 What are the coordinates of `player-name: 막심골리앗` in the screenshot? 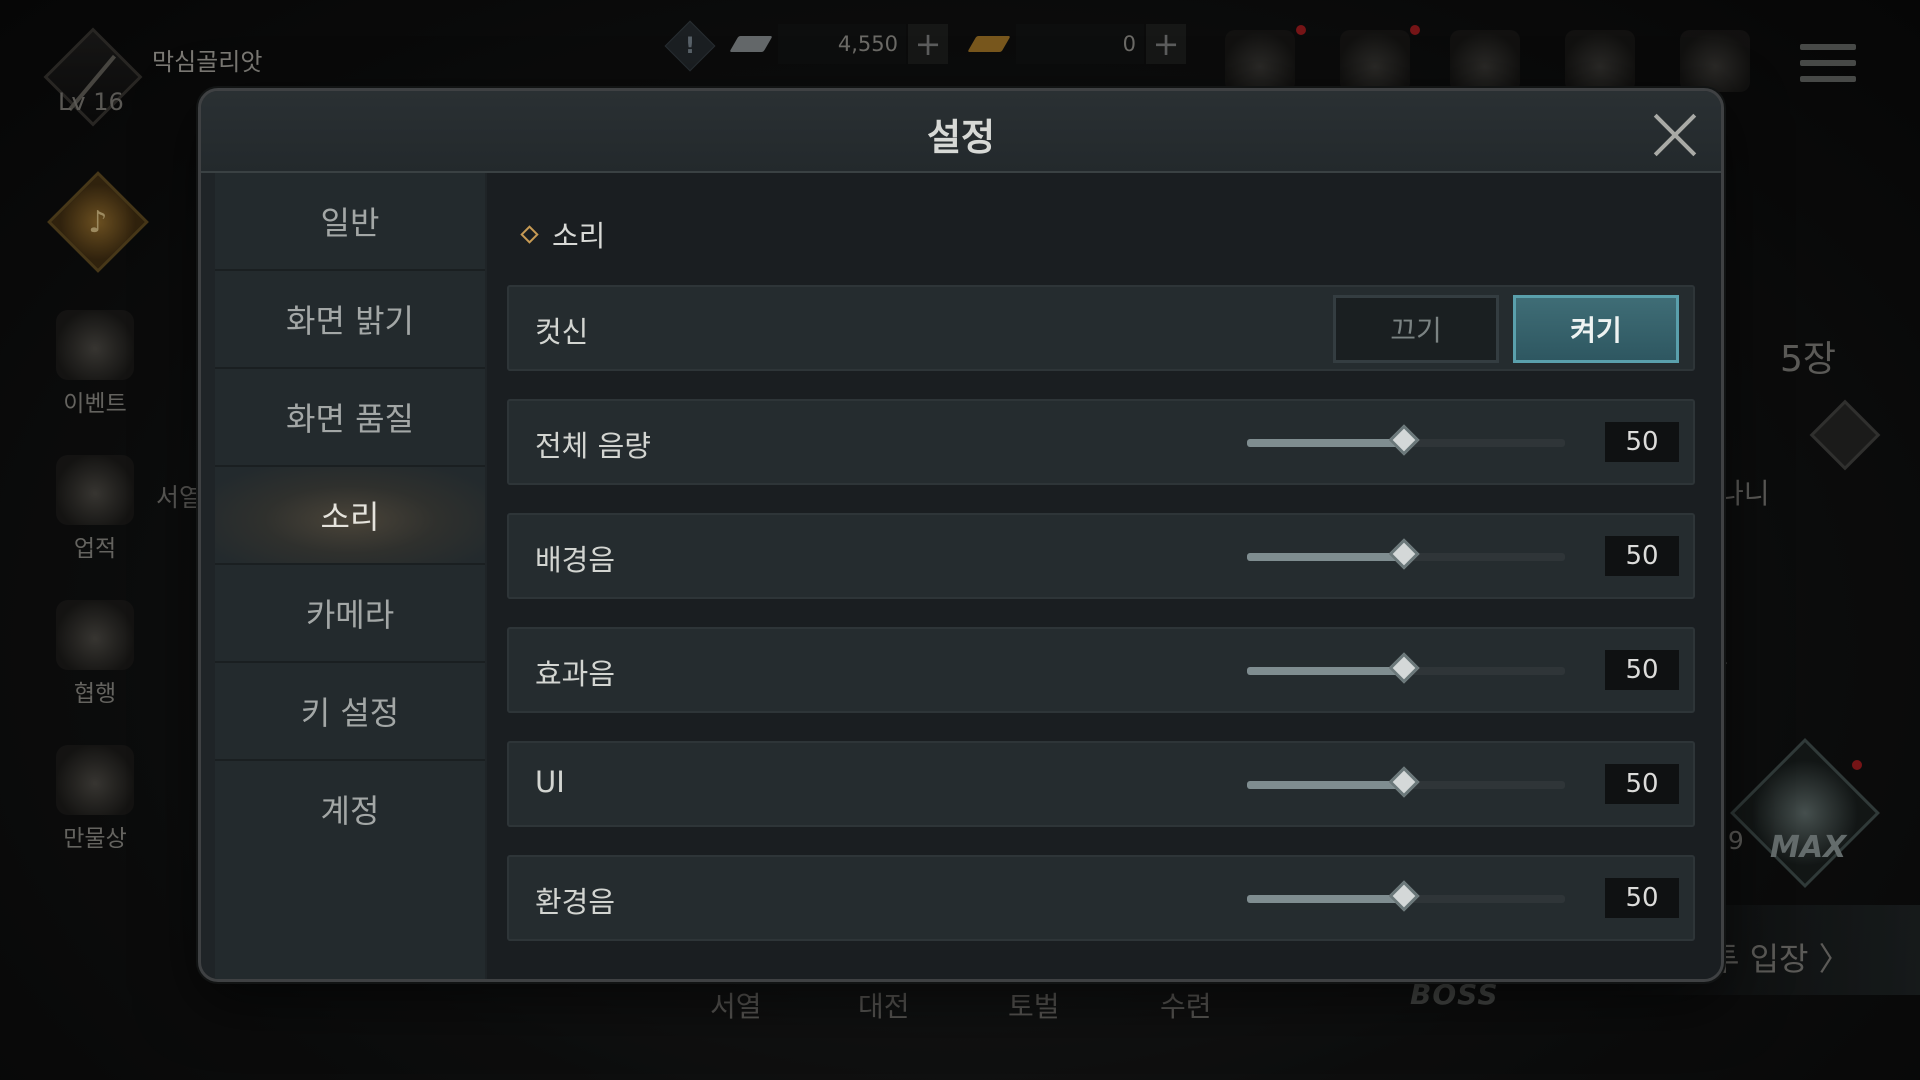 It's located at (207, 62).